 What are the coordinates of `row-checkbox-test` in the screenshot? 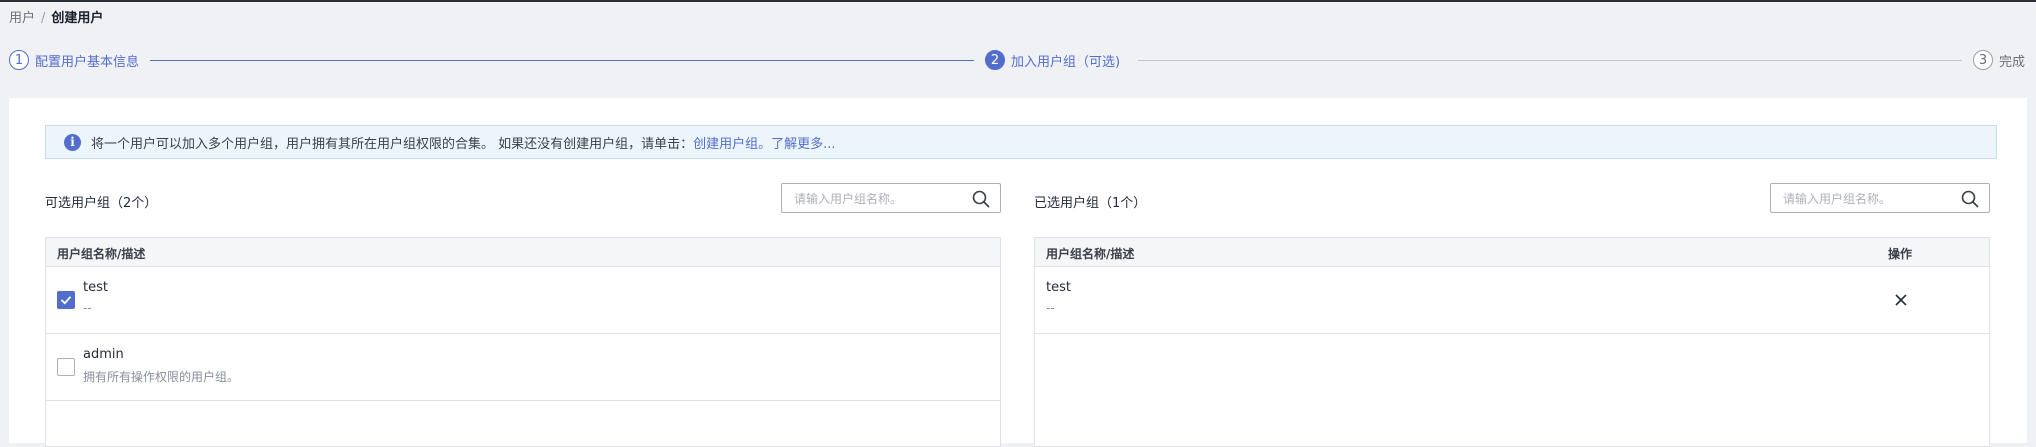 It's located at (66, 300).